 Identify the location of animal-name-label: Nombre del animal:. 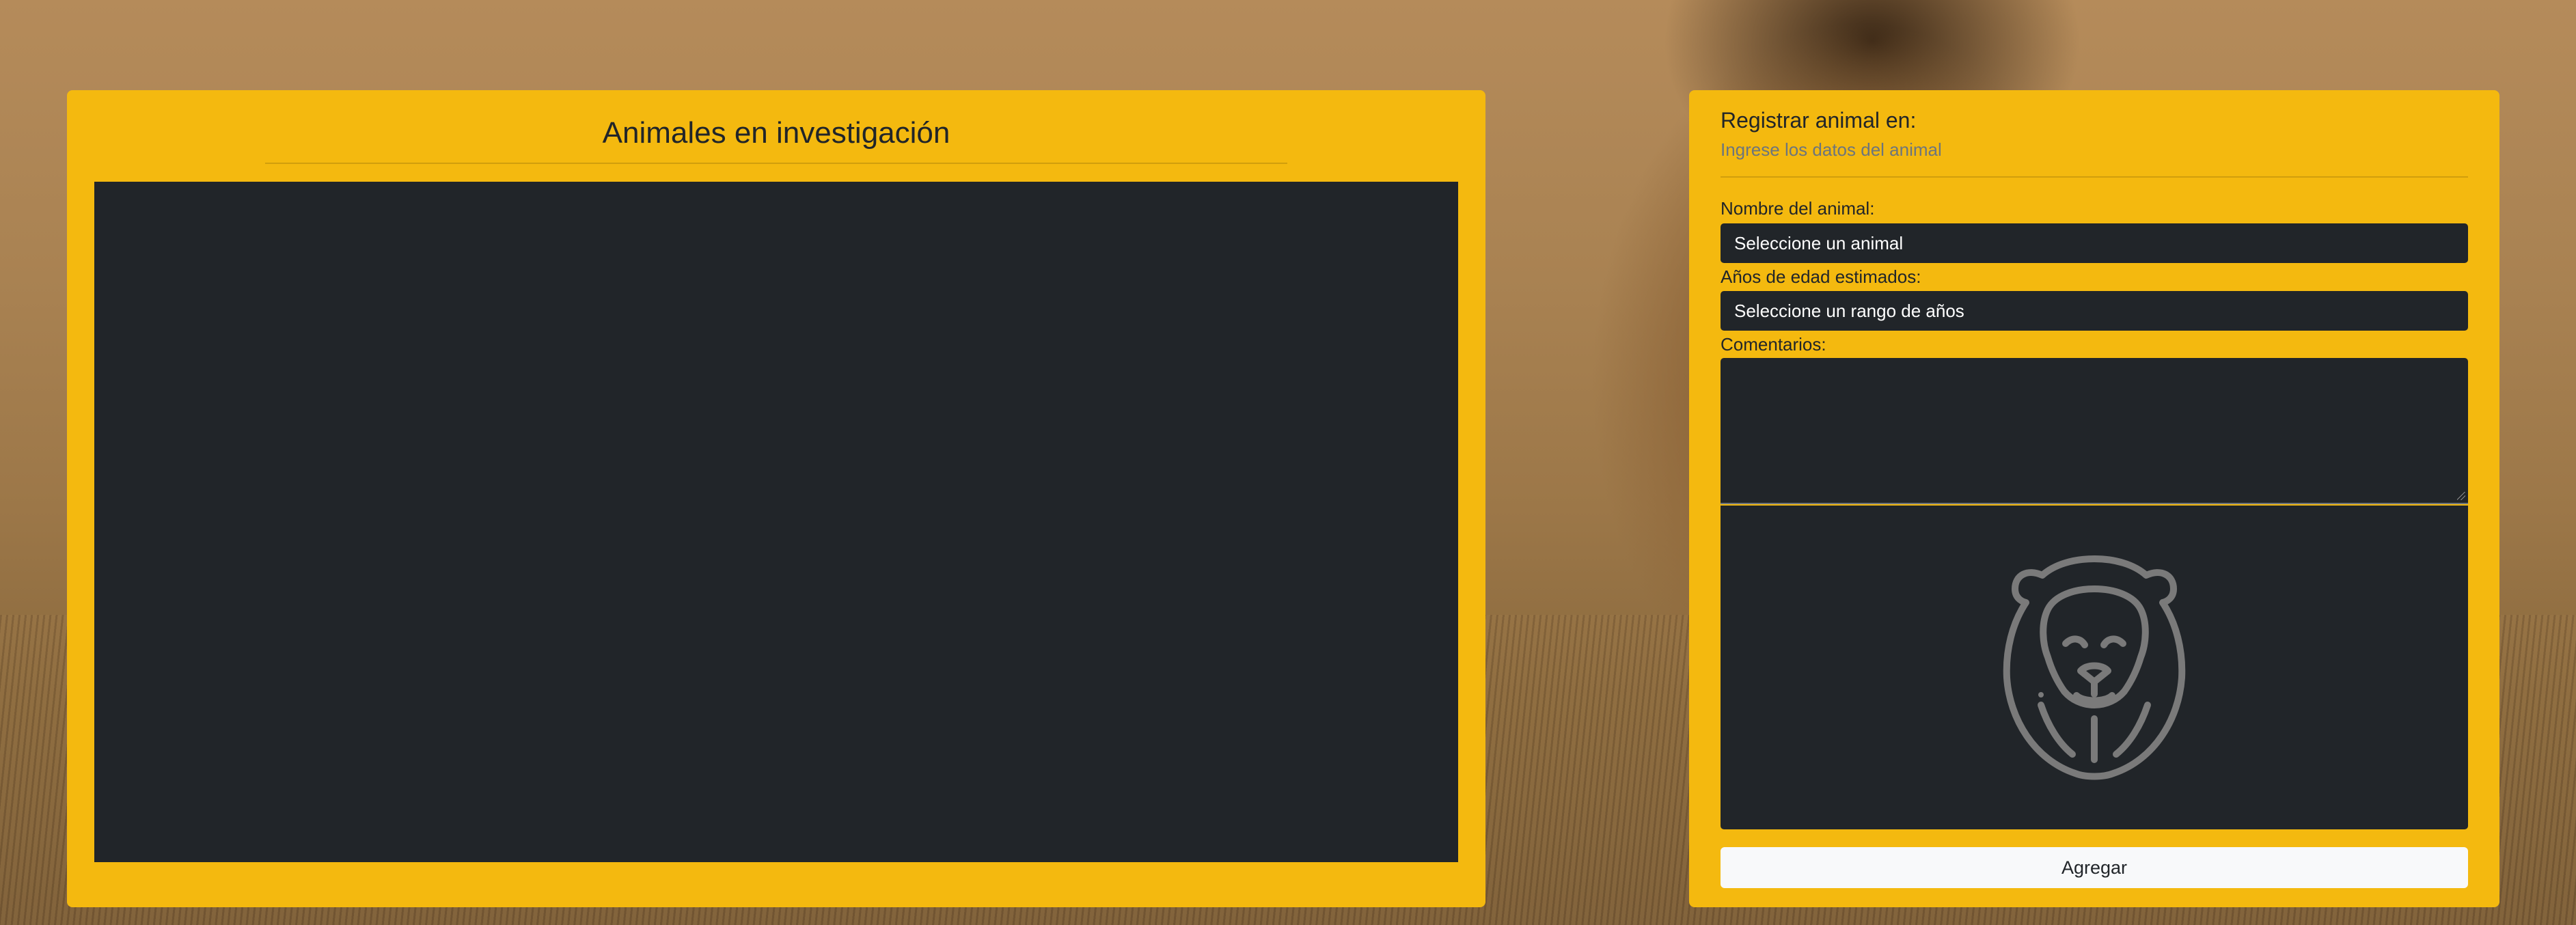
(1798, 208).